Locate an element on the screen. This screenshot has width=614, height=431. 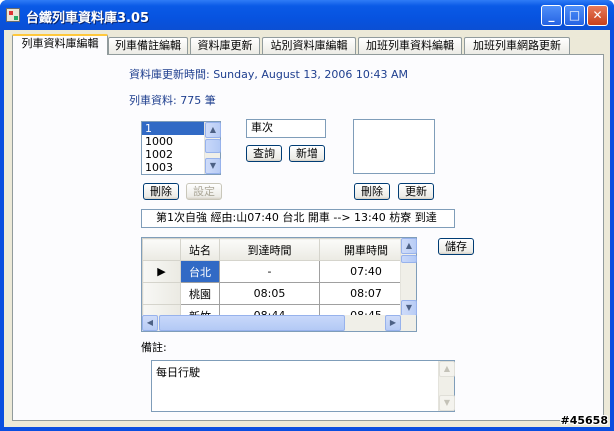
detail-textbox is located at coordinates (394, 146).